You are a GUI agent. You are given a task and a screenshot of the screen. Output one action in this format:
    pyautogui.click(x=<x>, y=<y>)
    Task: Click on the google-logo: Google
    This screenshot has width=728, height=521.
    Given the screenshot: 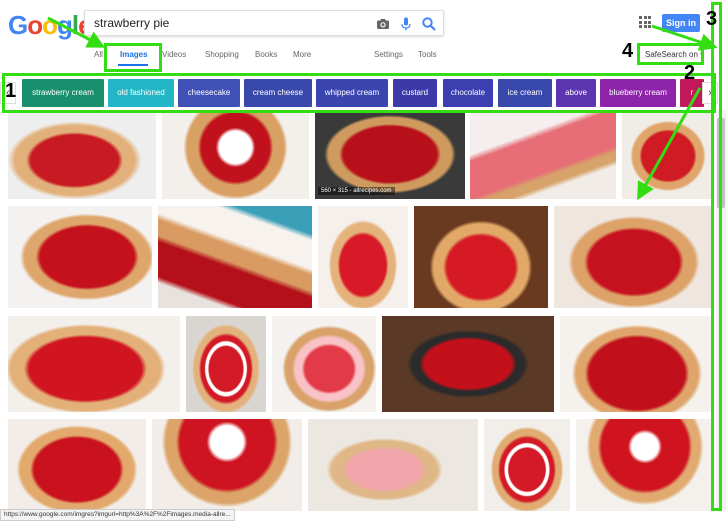 What is the action you would take?
    pyautogui.click(x=50, y=25)
    